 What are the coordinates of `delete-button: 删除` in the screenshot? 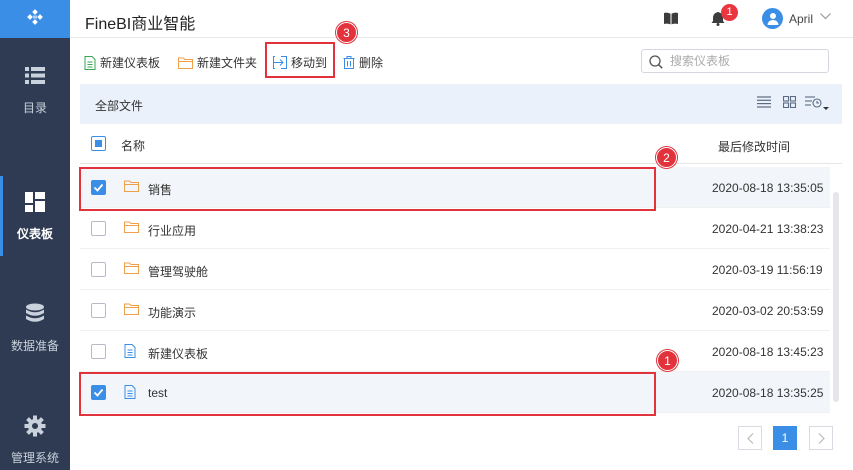 It's located at (363, 62).